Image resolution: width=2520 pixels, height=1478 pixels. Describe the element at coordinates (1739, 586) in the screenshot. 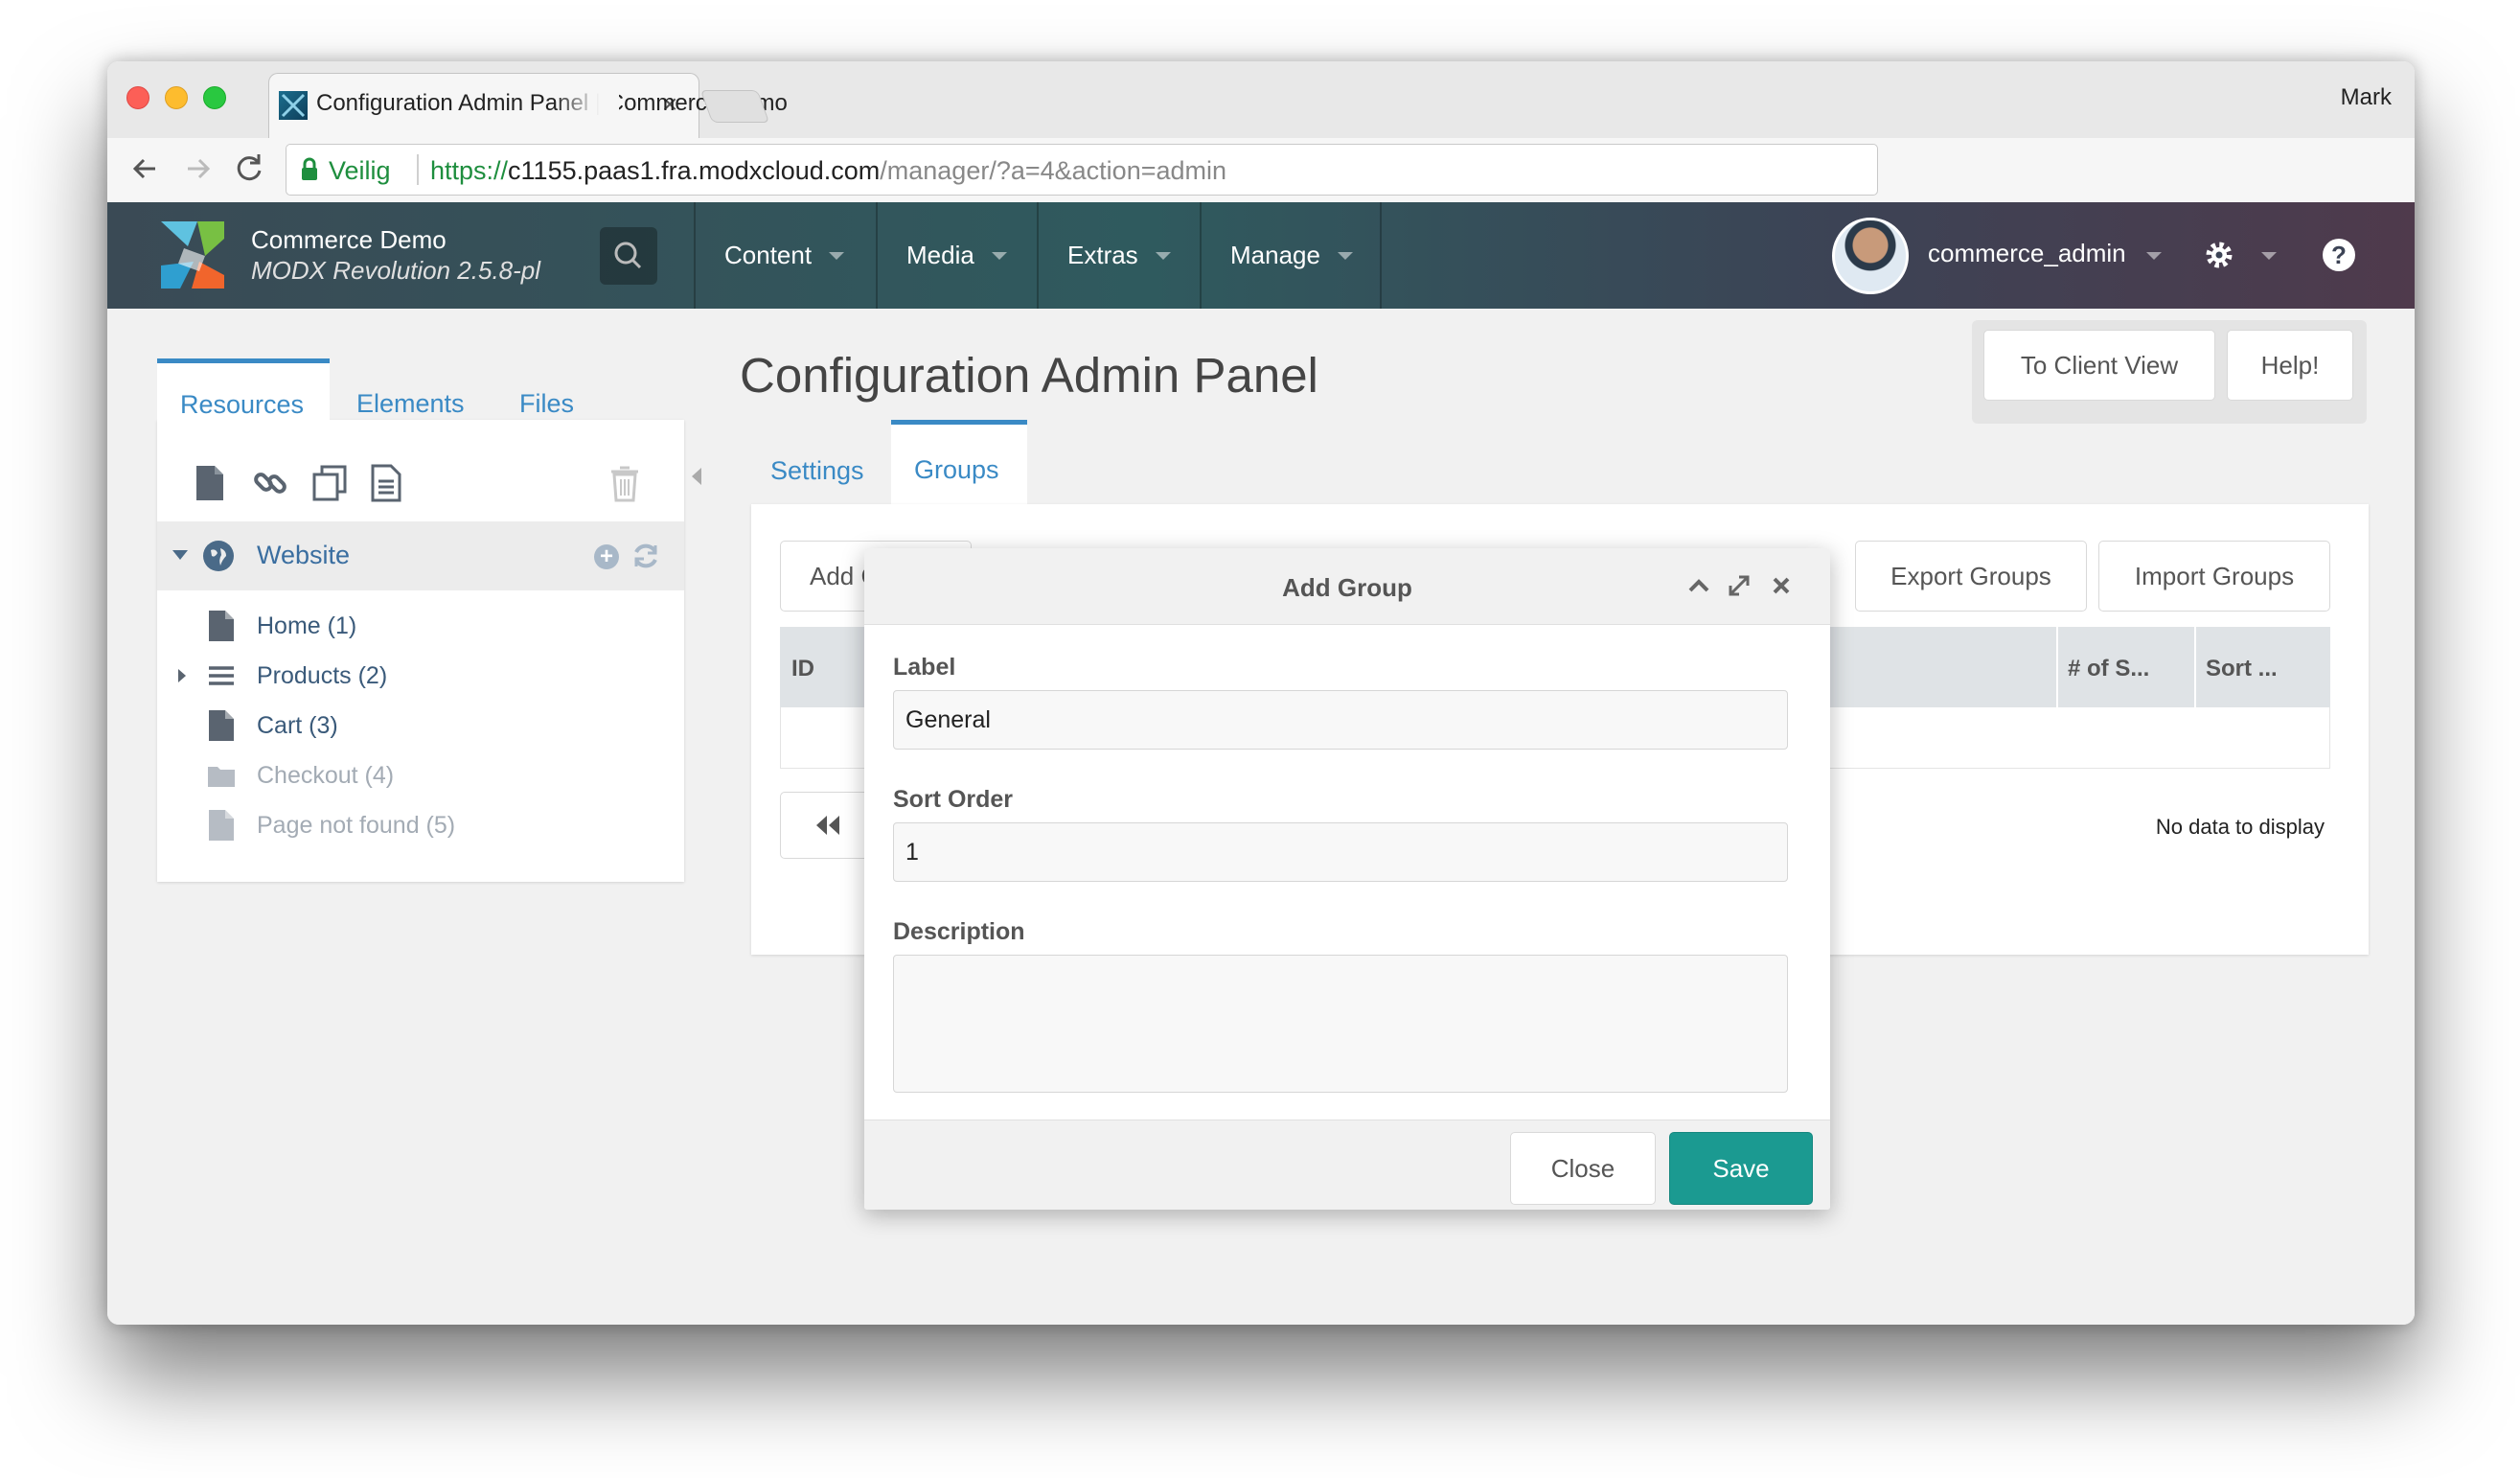

I see `expand-dialog-icon` at that location.